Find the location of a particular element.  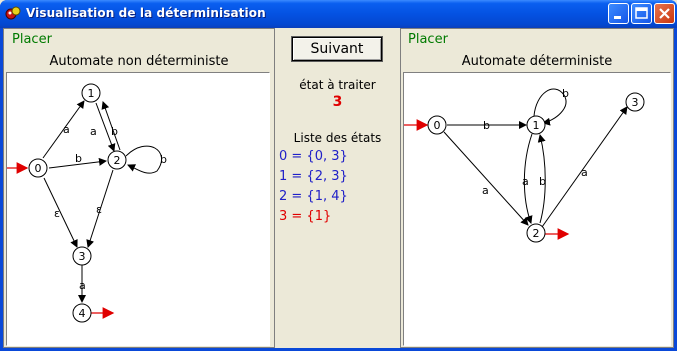

nfa-panel-title: Automate non déterministe is located at coordinates (139, 61).